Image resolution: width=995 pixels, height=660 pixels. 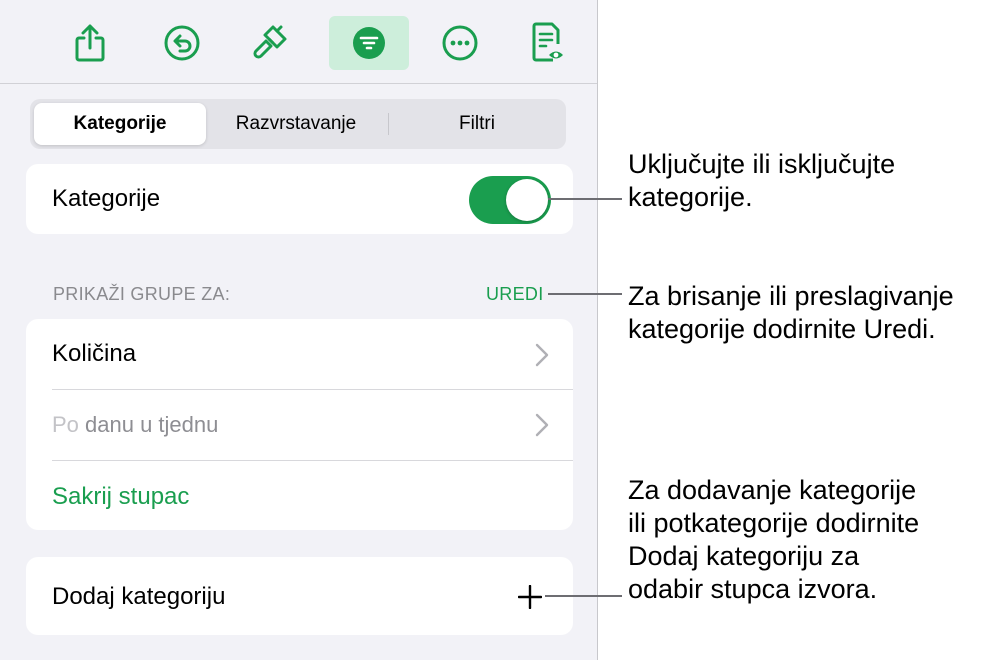 I want to click on more-icon, so click(x=460, y=43).